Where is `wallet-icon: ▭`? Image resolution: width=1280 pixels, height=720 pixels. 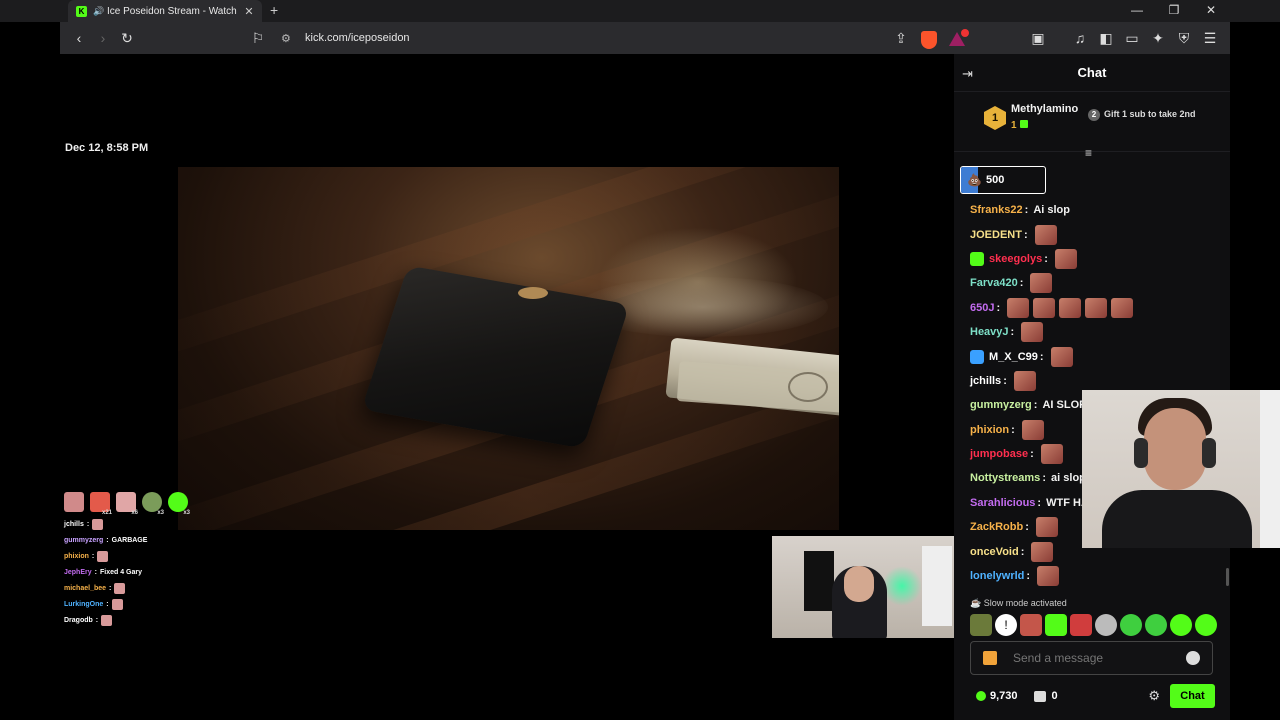 wallet-icon: ▭ is located at coordinates (1132, 38).